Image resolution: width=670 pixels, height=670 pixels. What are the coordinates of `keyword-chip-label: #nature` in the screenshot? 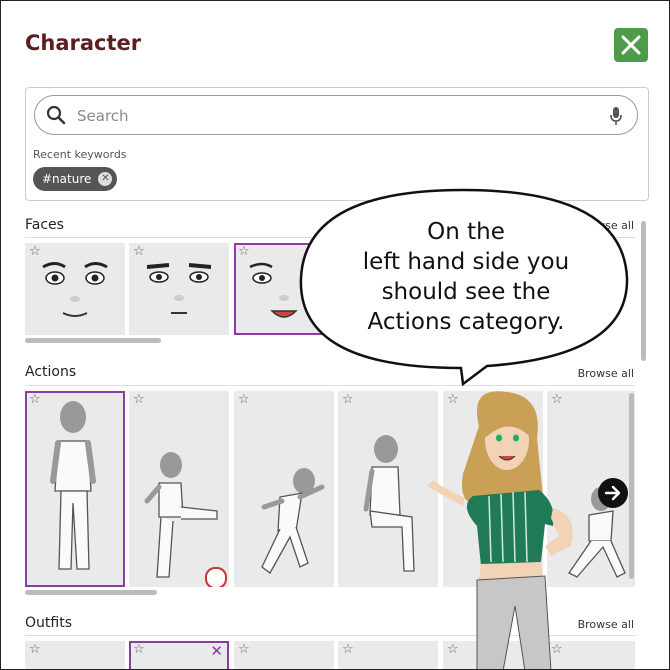 It's located at (67, 179).